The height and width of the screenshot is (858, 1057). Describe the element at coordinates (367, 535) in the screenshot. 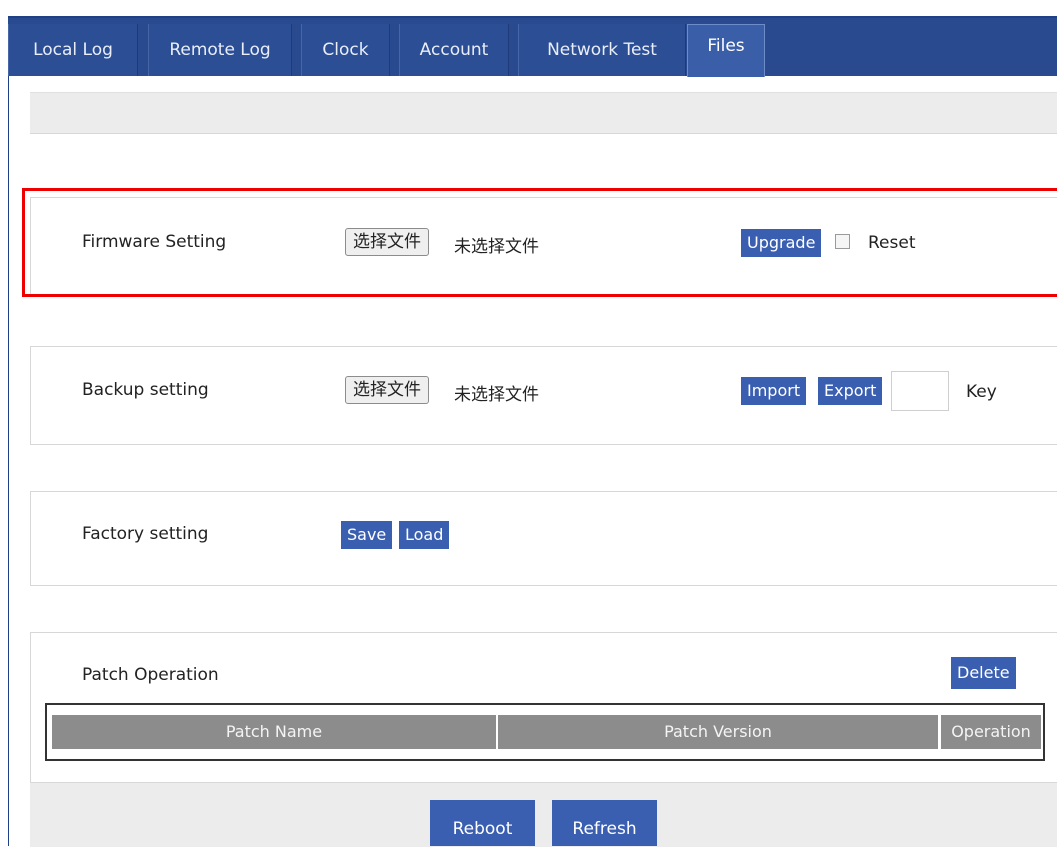

I see `save-button: Save` at that location.